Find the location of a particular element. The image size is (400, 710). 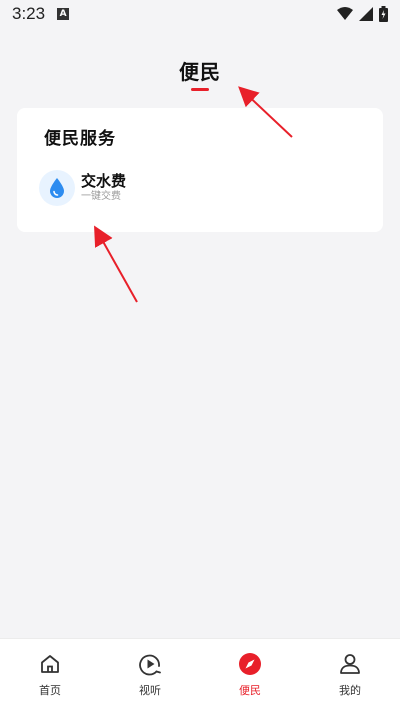

nav-label-services: 便民 is located at coordinates (250, 690).